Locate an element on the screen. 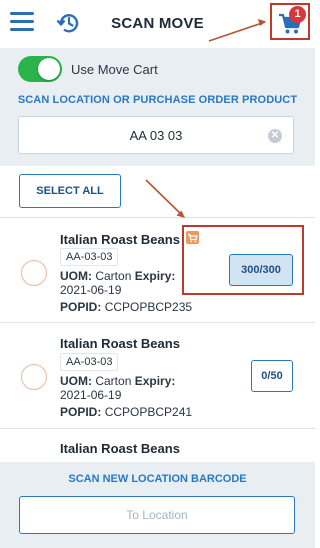 This screenshot has height=548, width=320. scan-input-value: AA 03 03 is located at coordinates (156, 135).